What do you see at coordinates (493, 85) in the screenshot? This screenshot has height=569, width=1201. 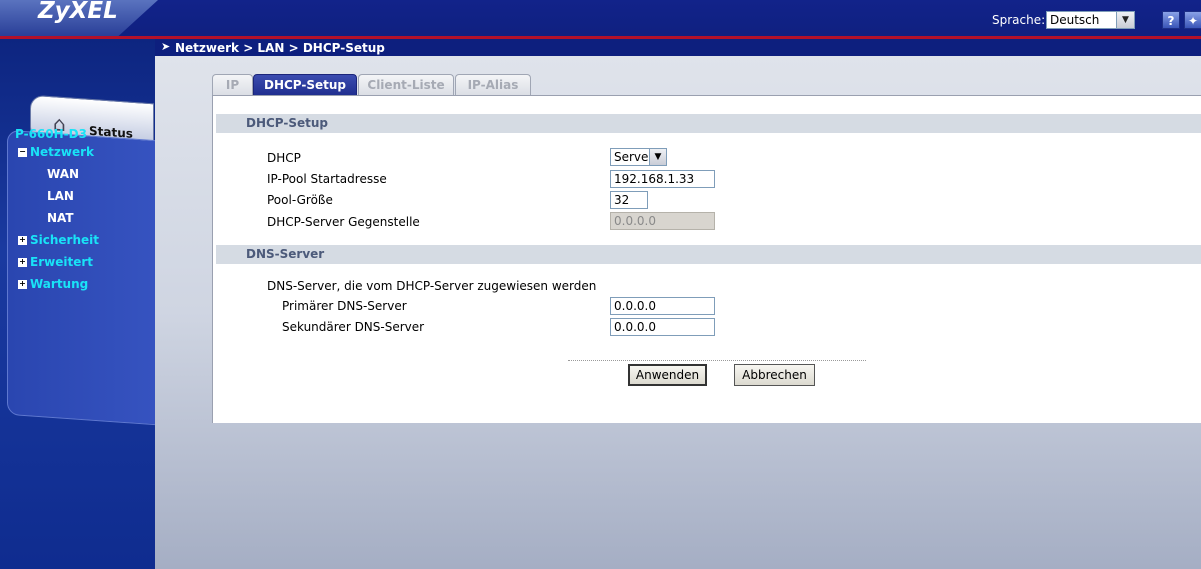 I see `tab-ip-alias: IP-Alias` at bounding box center [493, 85].